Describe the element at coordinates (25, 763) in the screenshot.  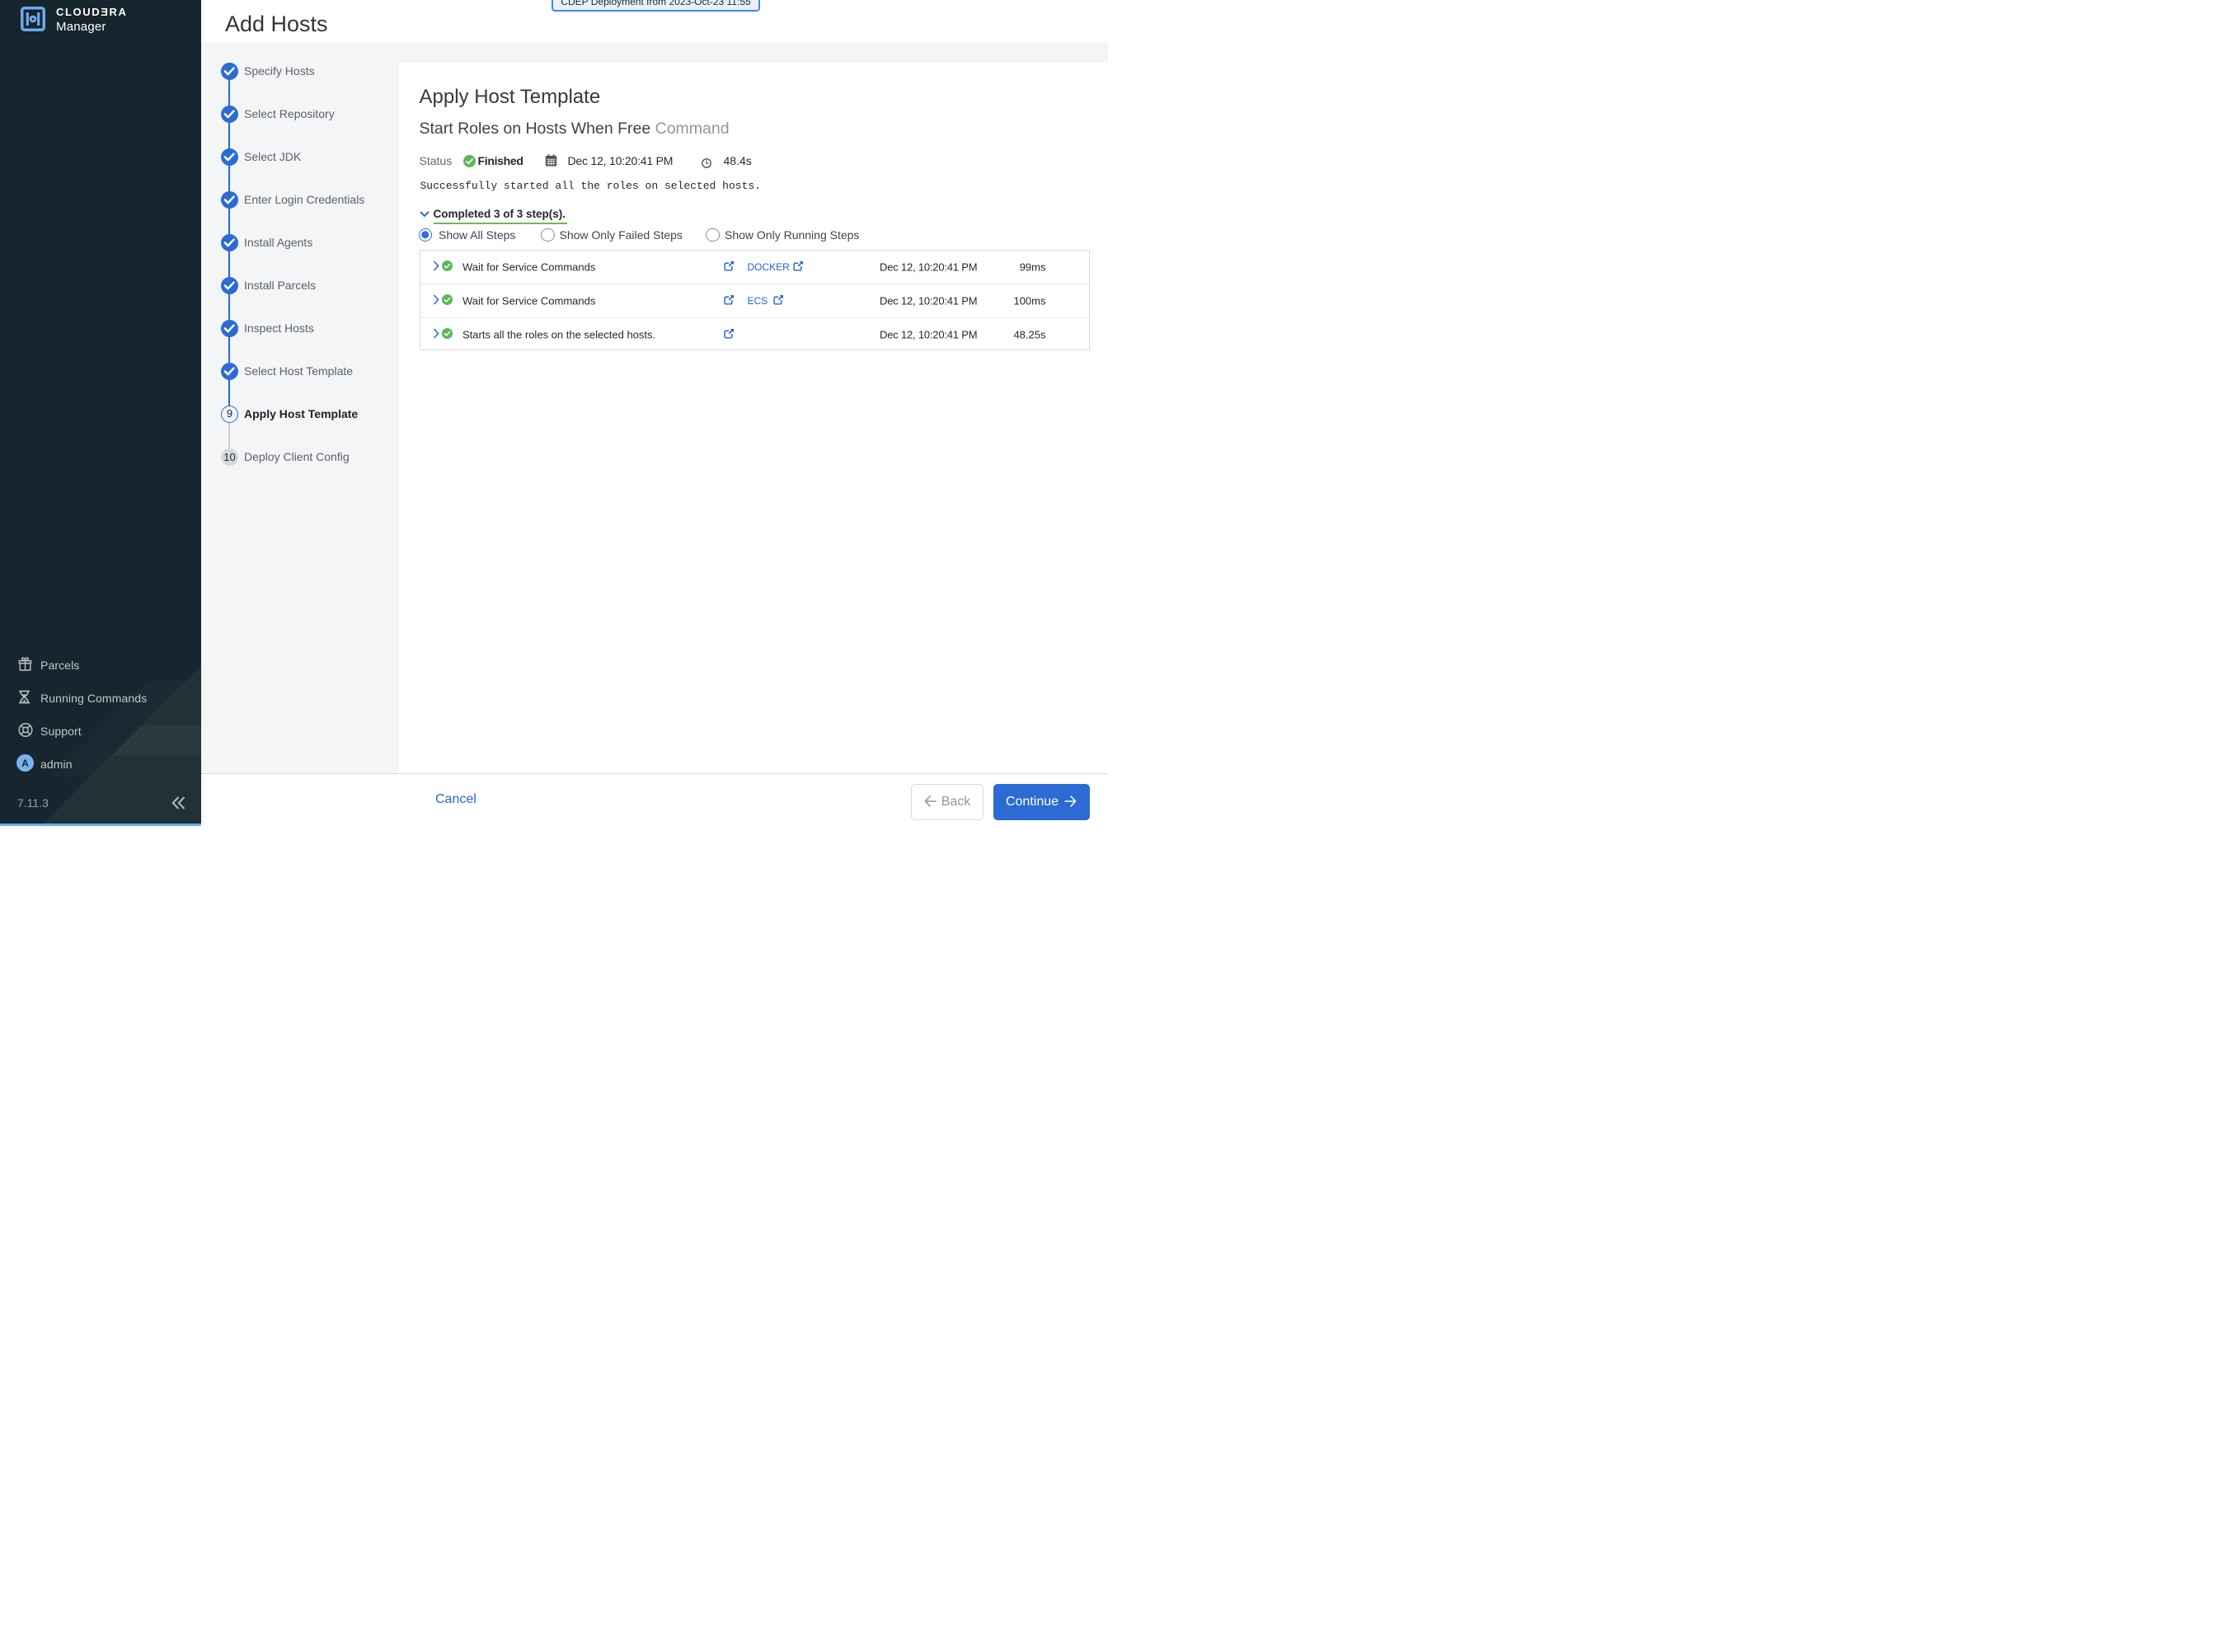
I see `svg-text: A` at that location.